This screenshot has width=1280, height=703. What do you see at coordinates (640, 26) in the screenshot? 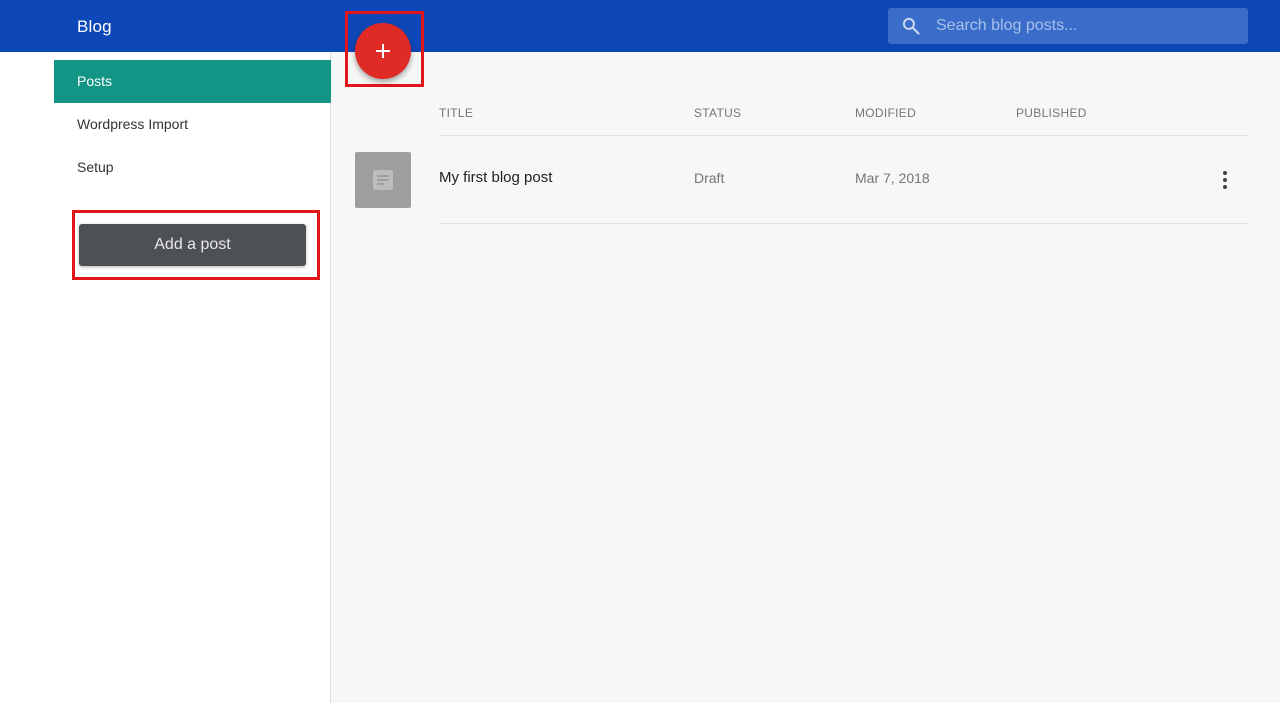
I see `top-bar: Blog` at bounding box center [640, 26].